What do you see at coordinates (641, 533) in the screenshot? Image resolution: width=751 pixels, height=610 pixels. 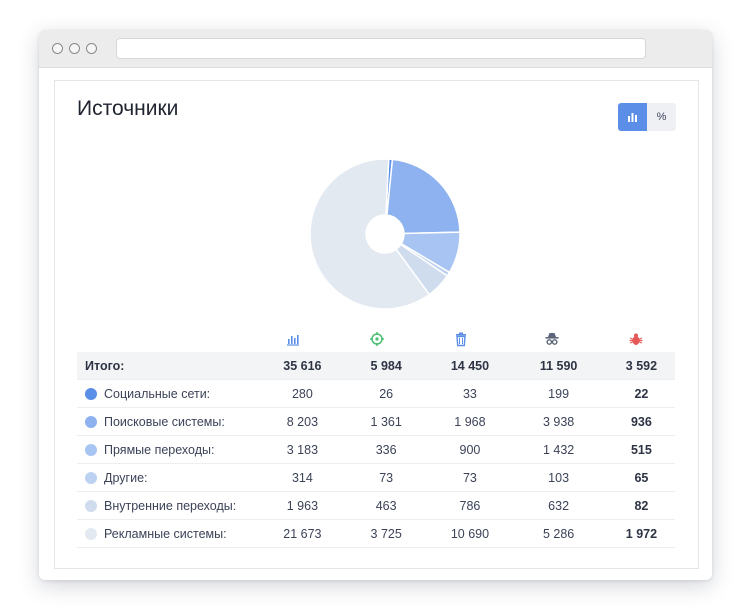 I see `table-cell: 1 972` at bounding box center [641, 533].